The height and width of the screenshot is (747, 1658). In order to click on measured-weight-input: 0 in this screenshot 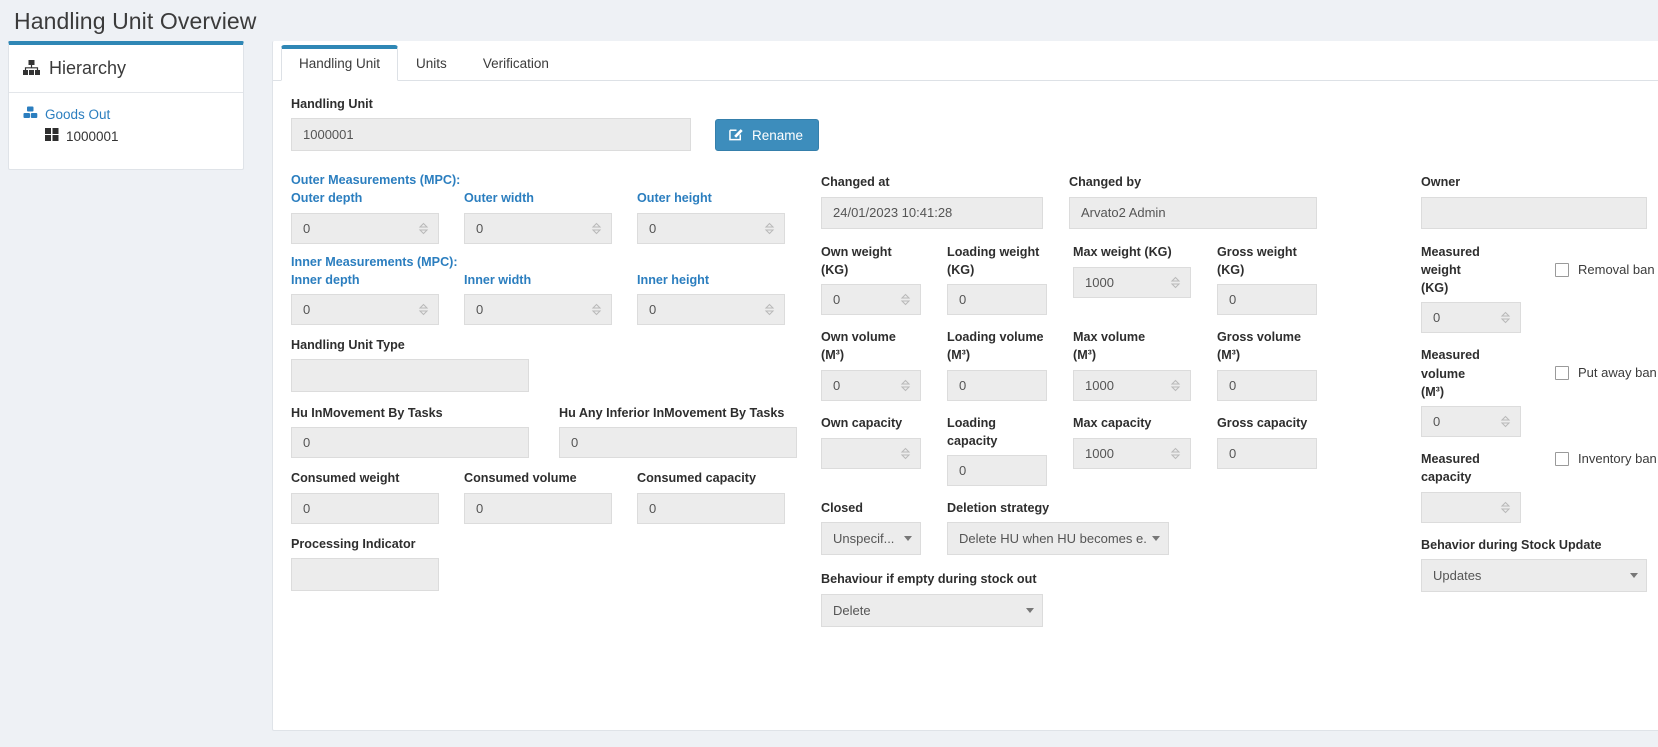, I will do `click(1471, 318)`.